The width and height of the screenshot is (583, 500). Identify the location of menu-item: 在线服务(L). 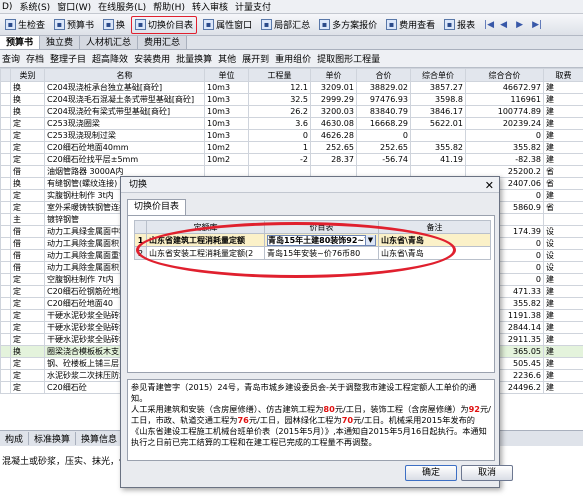
(122, 6).